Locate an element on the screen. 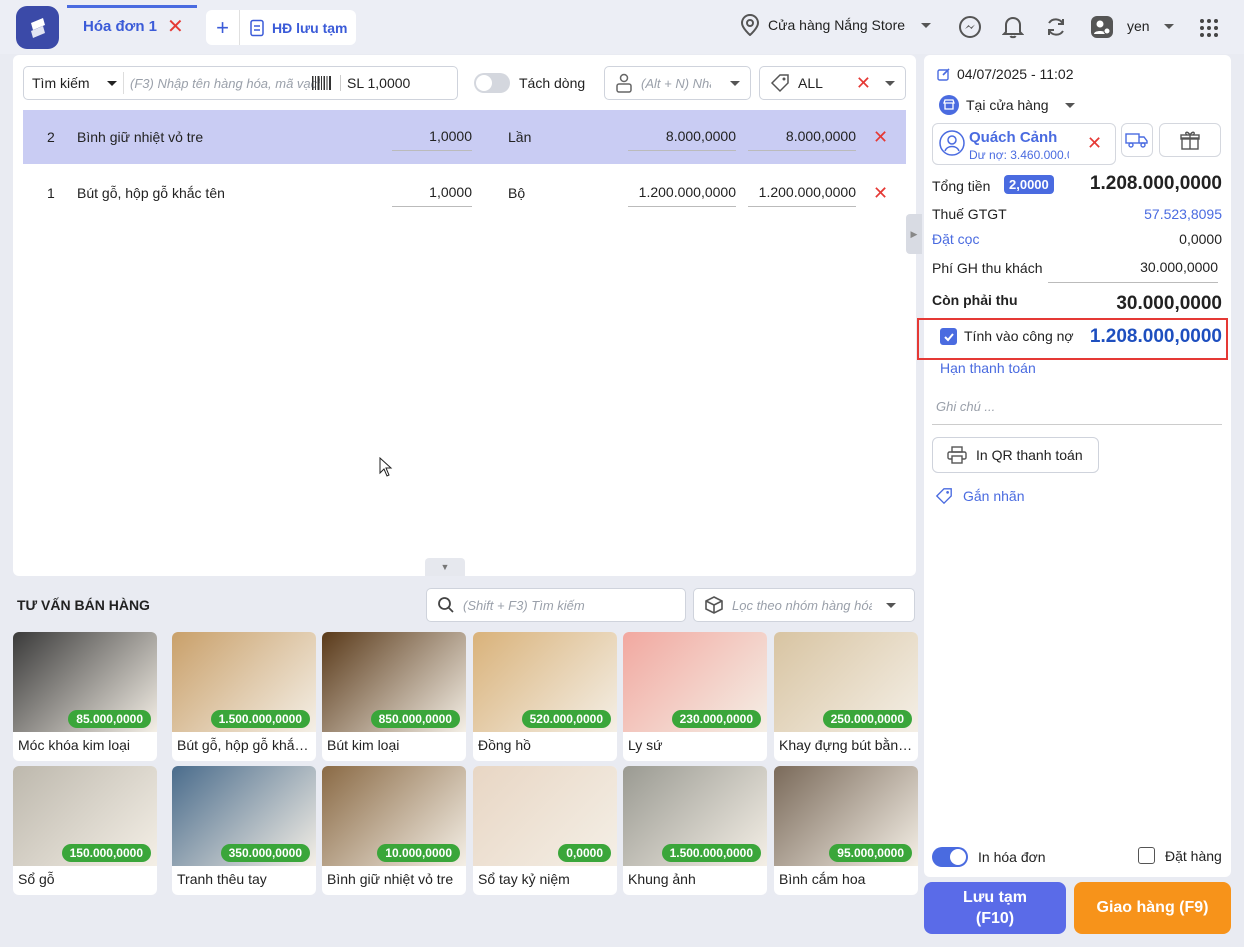 Image resolution: width=1244 pixels, height=947 pixels. user-avatar-icon is located at coordinates (1102, 27).